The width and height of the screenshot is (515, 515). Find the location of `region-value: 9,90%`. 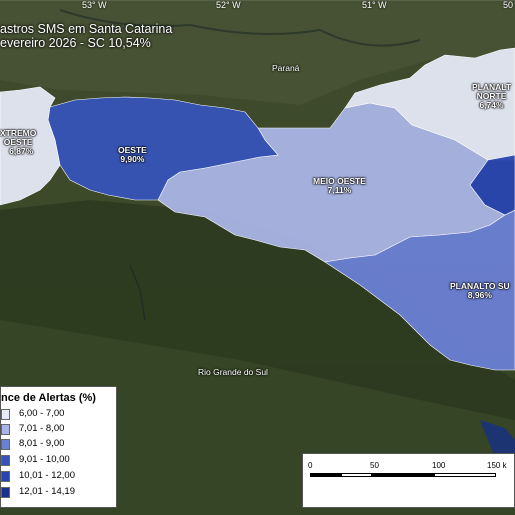

region-value: 9,90% is located at coordinates (132, 159).